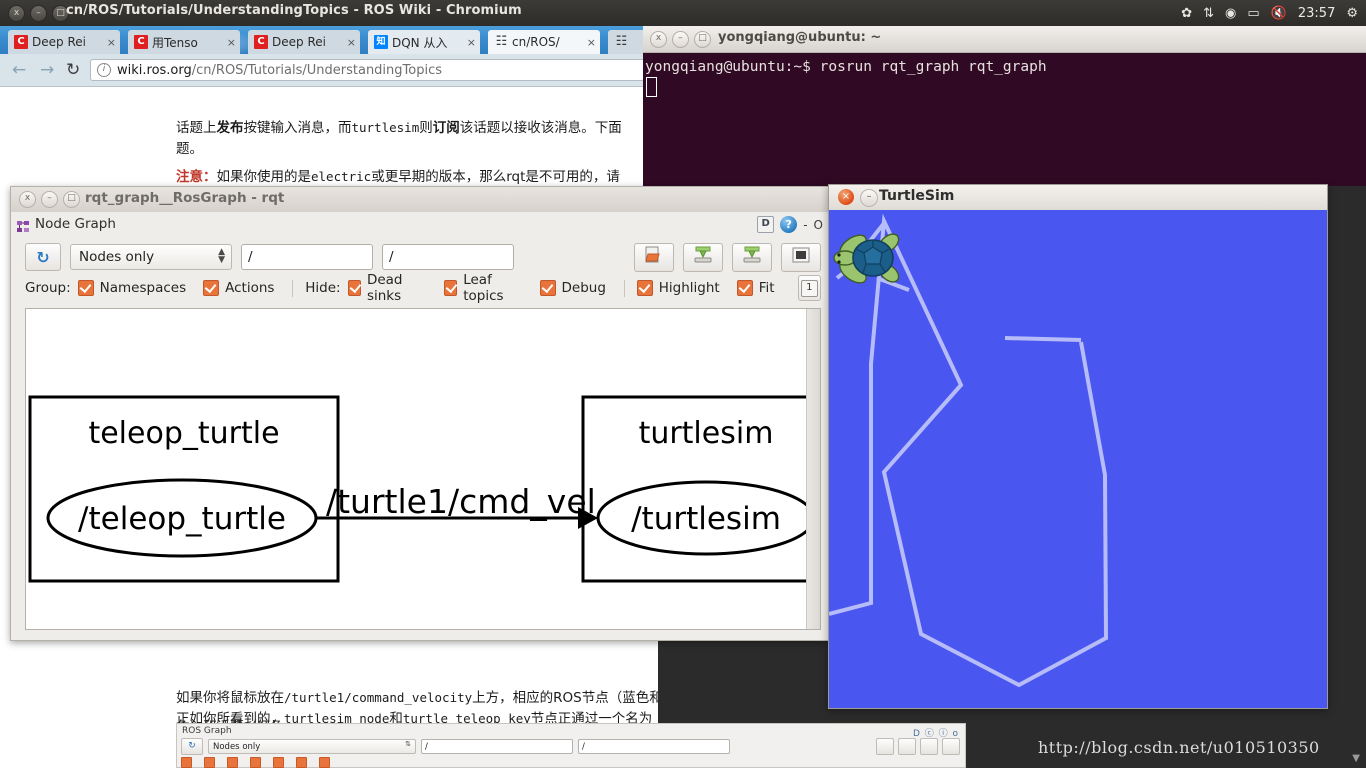  What do you see at coordinates (73, 70) in the screenshot?
I see `reload-icon: ↻` at bounding box center [73, 70].